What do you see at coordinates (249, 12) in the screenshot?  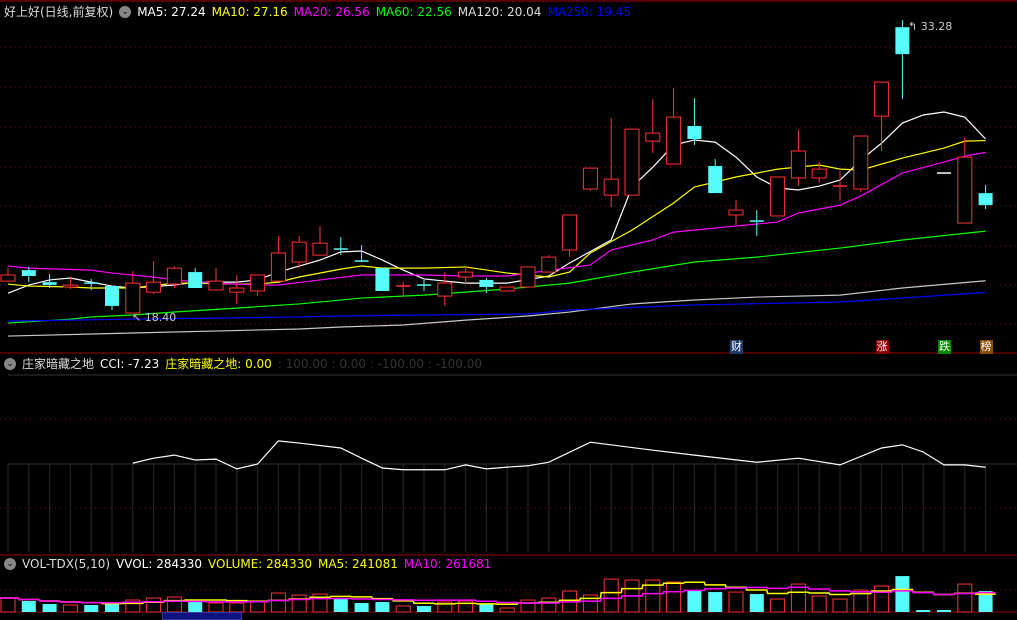 I see `ma-legend-item: MA10: 27.16` at bounding box center [249, 12].